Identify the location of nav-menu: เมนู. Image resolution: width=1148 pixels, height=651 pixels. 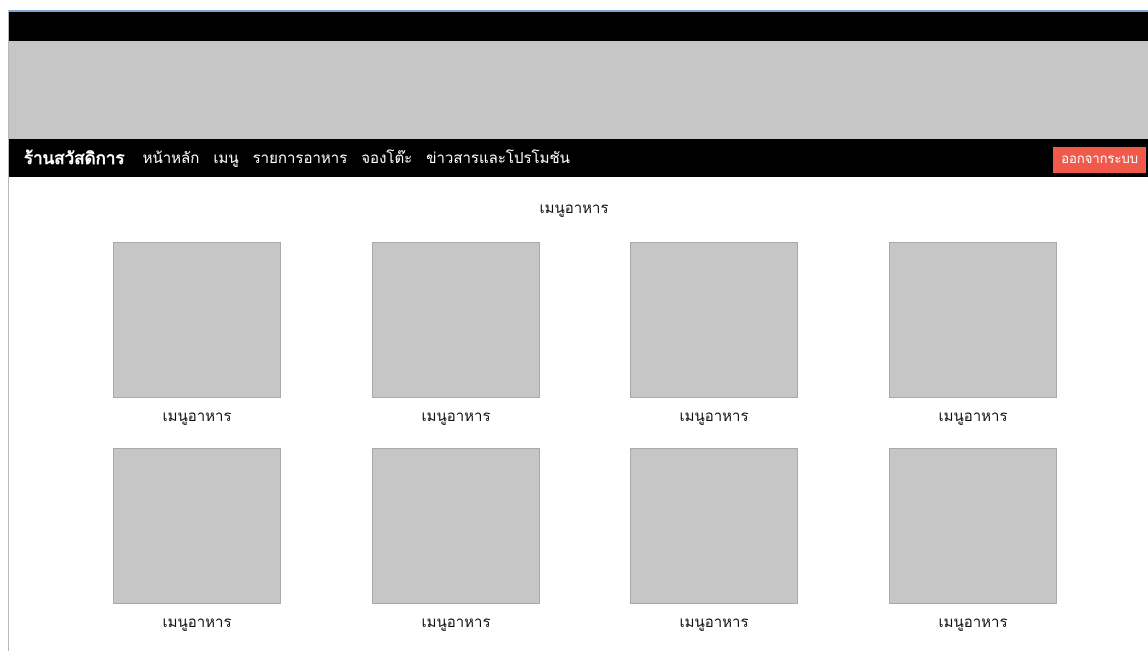
(225, 158).